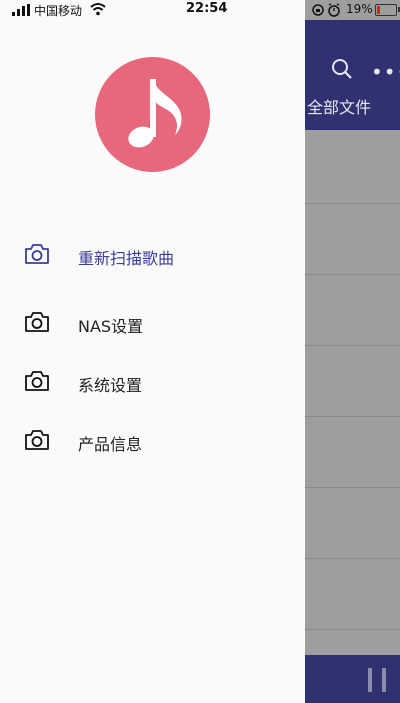 This screenshot has height=703, width=400. Describe the element at coordinates (152, 324) in the screenshot. I see `menu-nas-settings: NAS设置` at that location.